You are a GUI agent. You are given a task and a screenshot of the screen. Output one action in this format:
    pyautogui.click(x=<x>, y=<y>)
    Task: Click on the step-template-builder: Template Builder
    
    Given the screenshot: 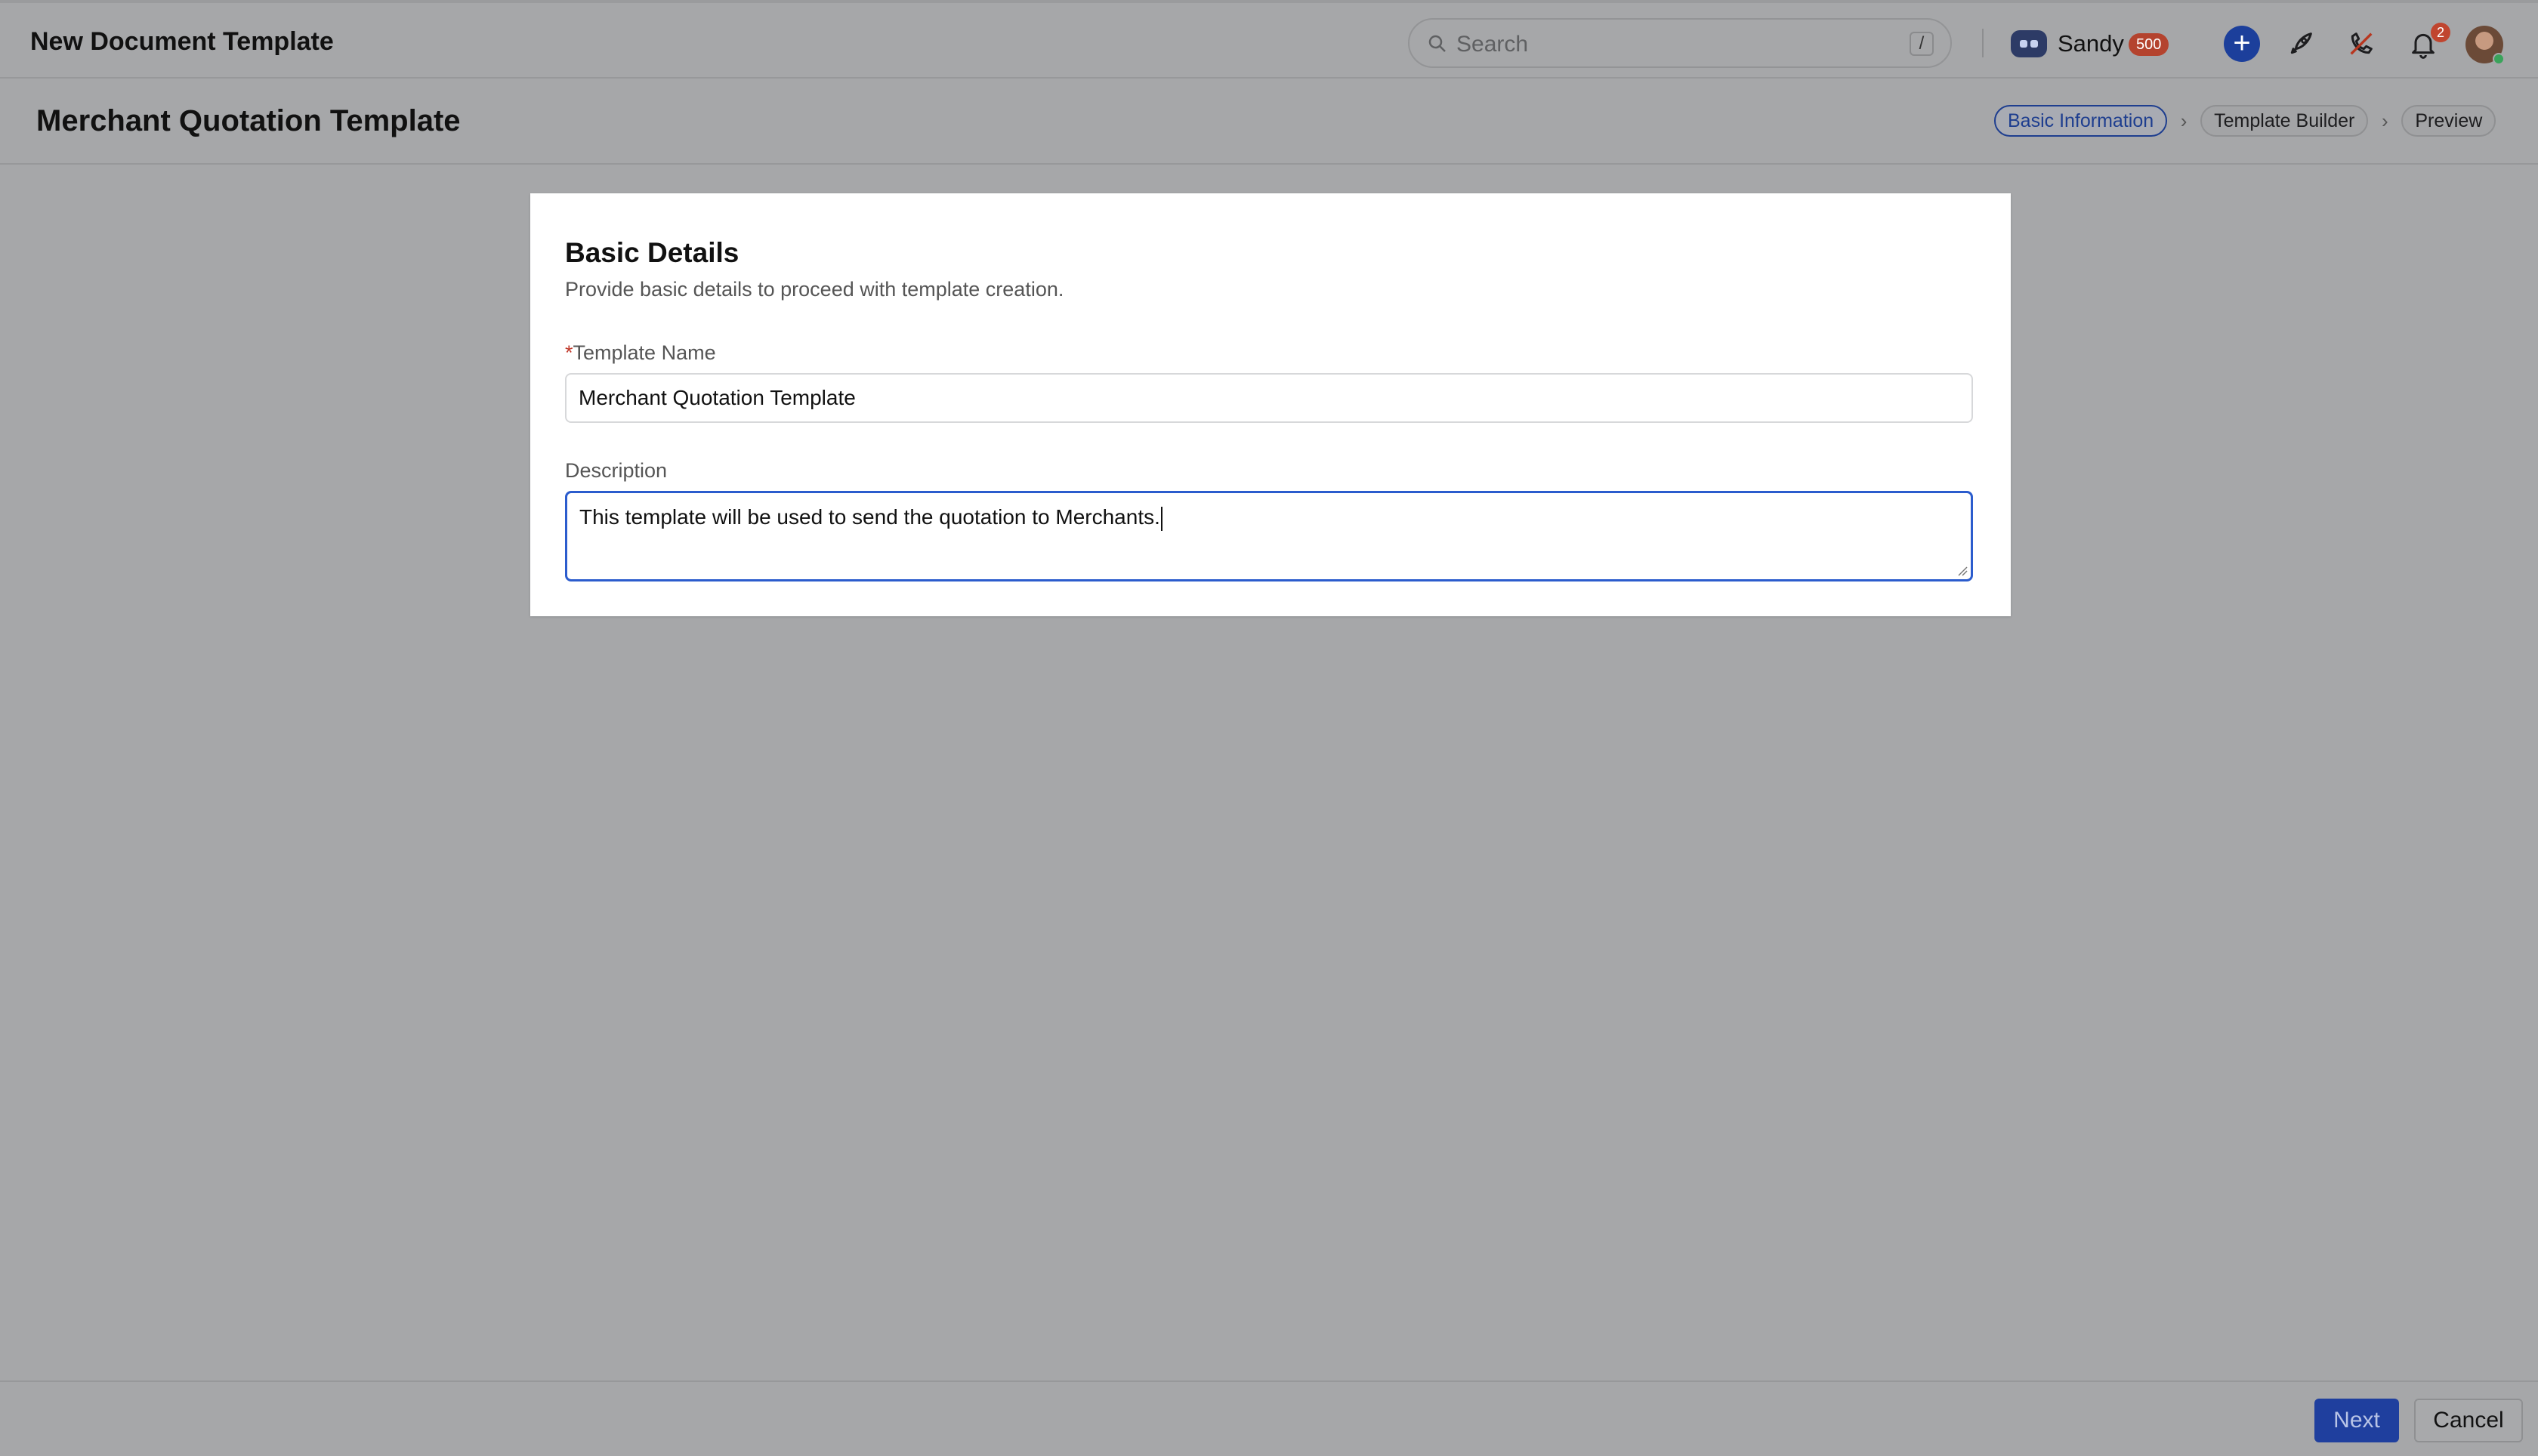 What is the action you would take?
    pyautogui.click(x=2284, y=121)
    